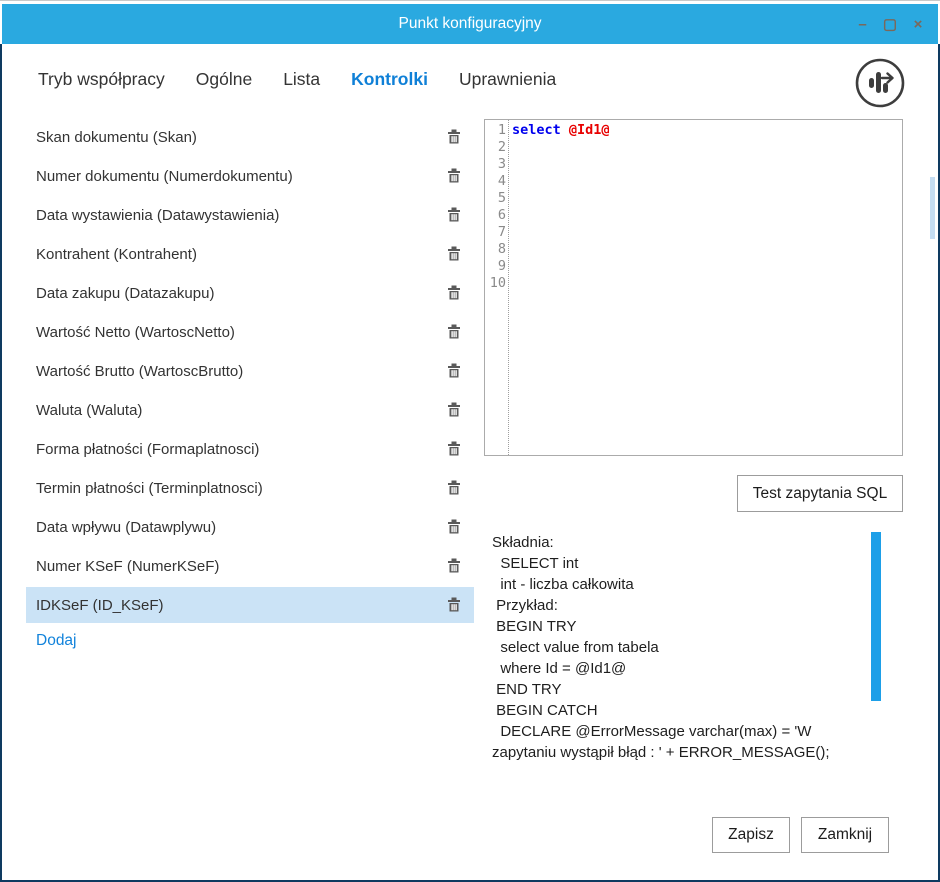 The height and width of the screenshot is (882, 940). I want to click on list-item: Numer dokumentu (Numerdokumentu), so click(250, 176).